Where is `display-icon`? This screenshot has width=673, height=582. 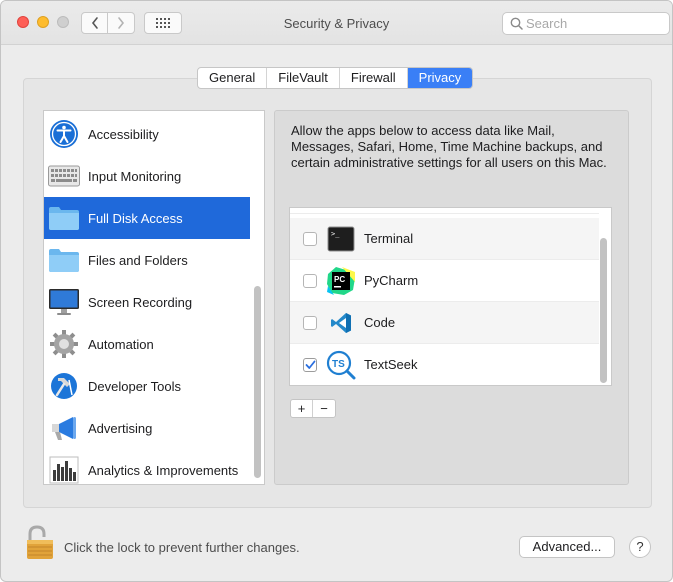 display-icon is located at coordinates (64, 302).